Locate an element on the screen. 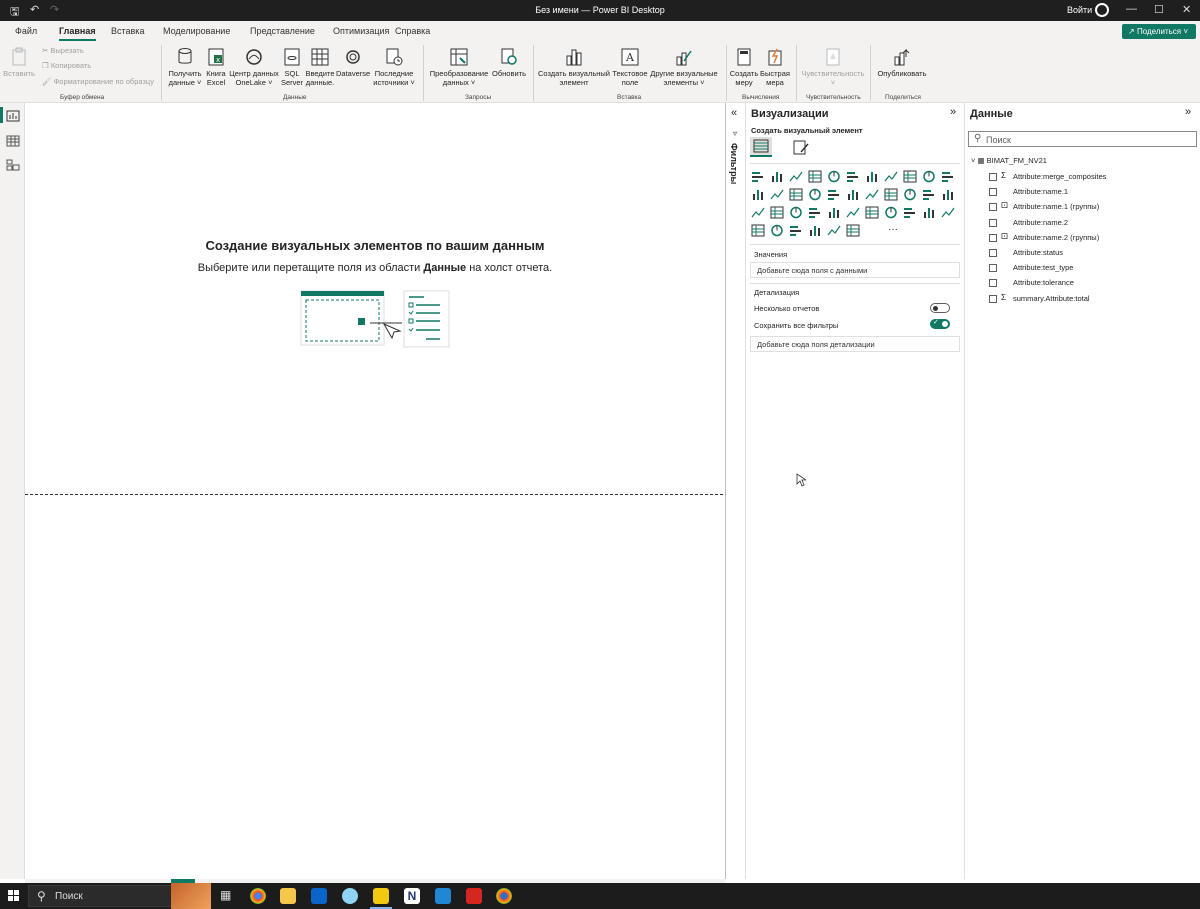 The height and width of the screenshot is (909, 1200). area-visual-icon is located at coordinates (891, 176).